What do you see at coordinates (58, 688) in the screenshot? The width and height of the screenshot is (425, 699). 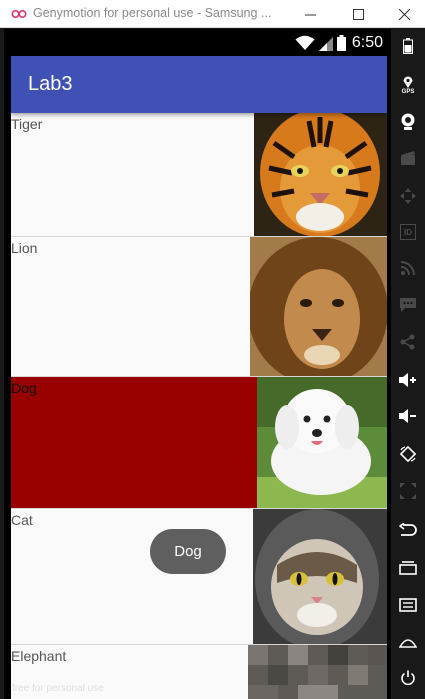 I see `watermark: free for personal use` at bounding box center [58, 688].